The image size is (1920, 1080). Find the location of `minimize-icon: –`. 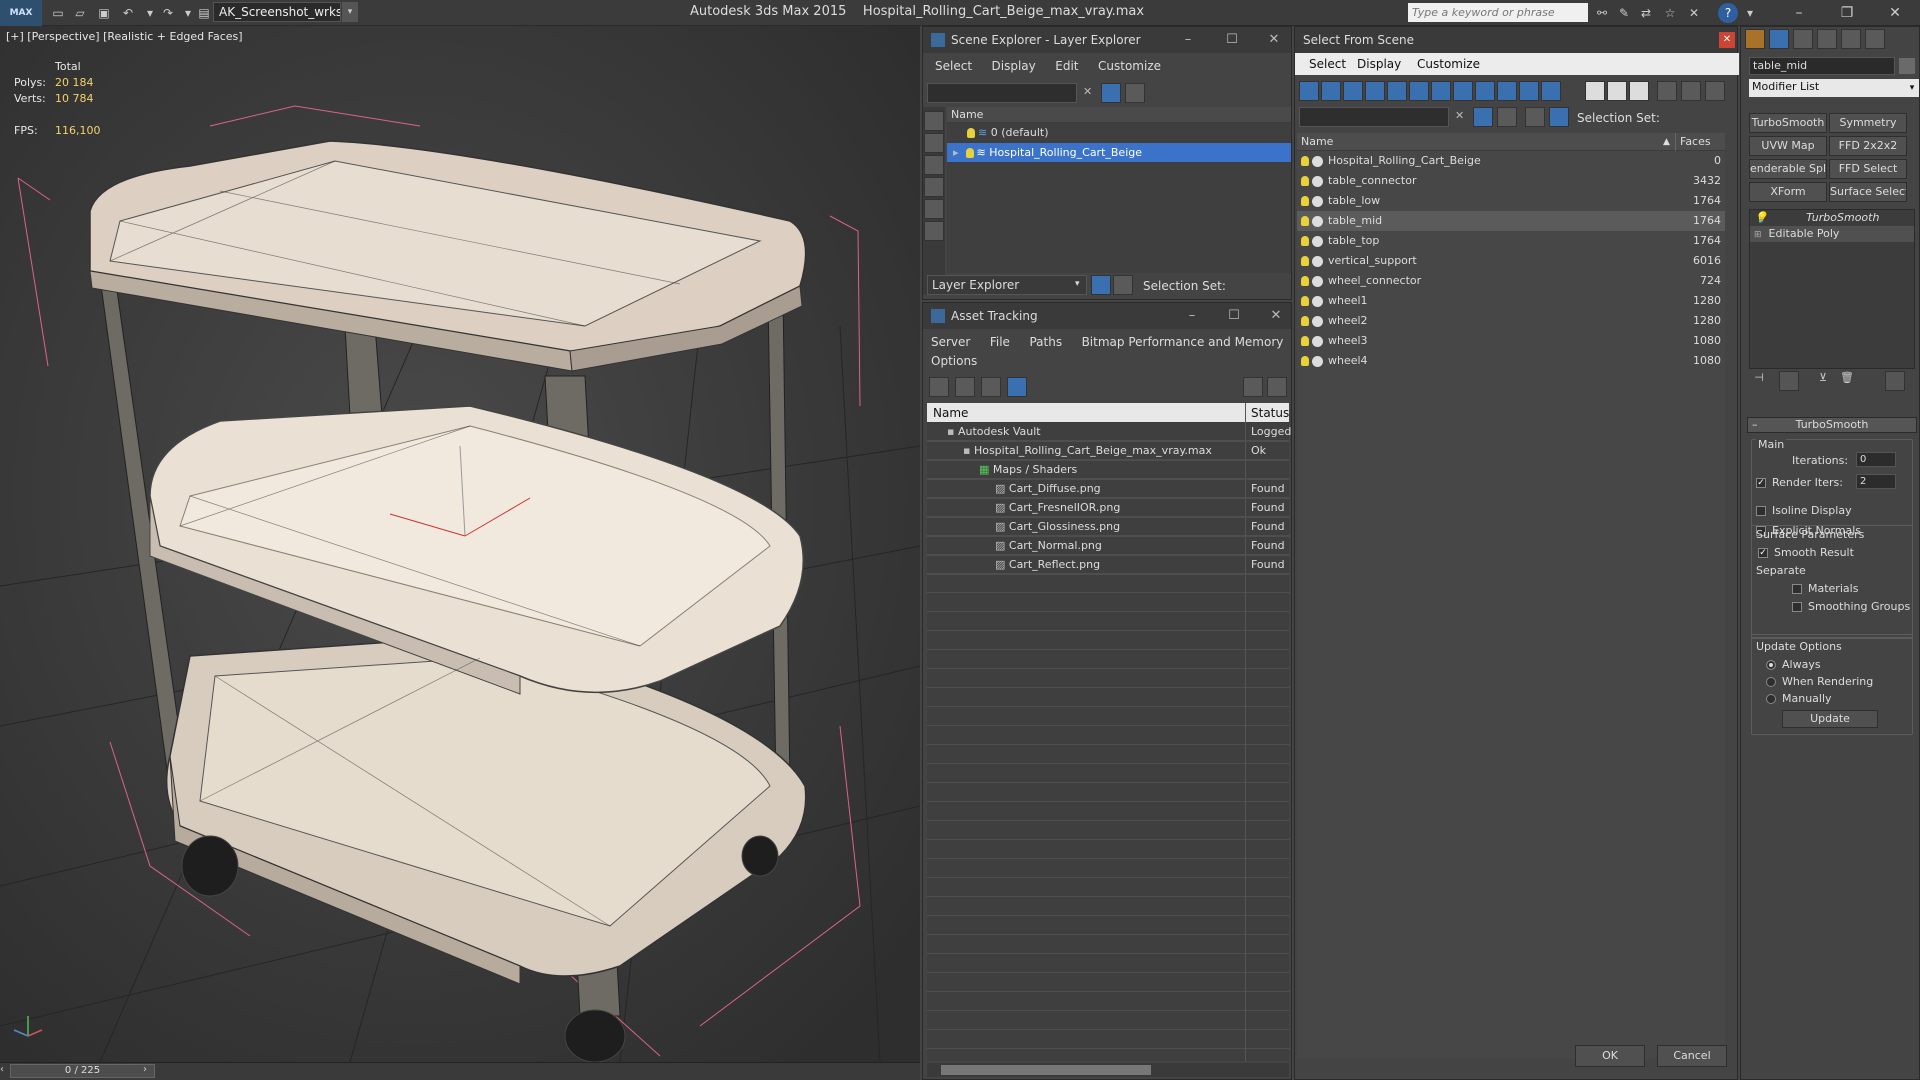

minimize-icon: – is located at coordinates (1799, 13).